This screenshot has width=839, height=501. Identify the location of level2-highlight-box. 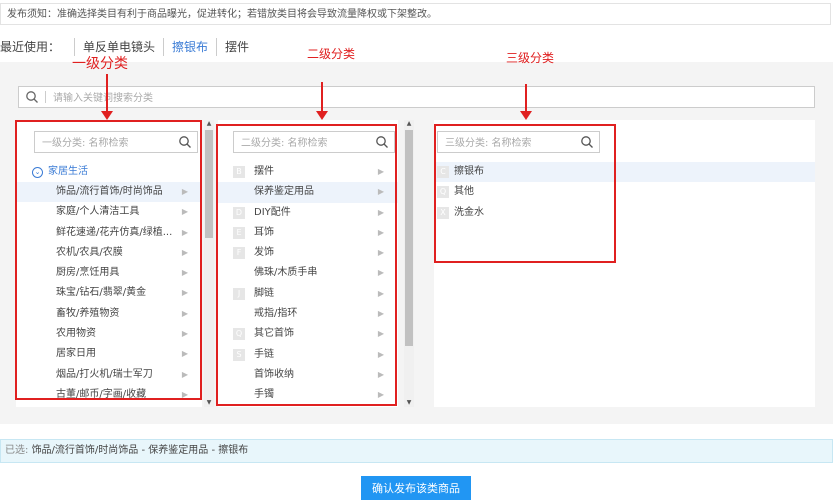
(306, 265).